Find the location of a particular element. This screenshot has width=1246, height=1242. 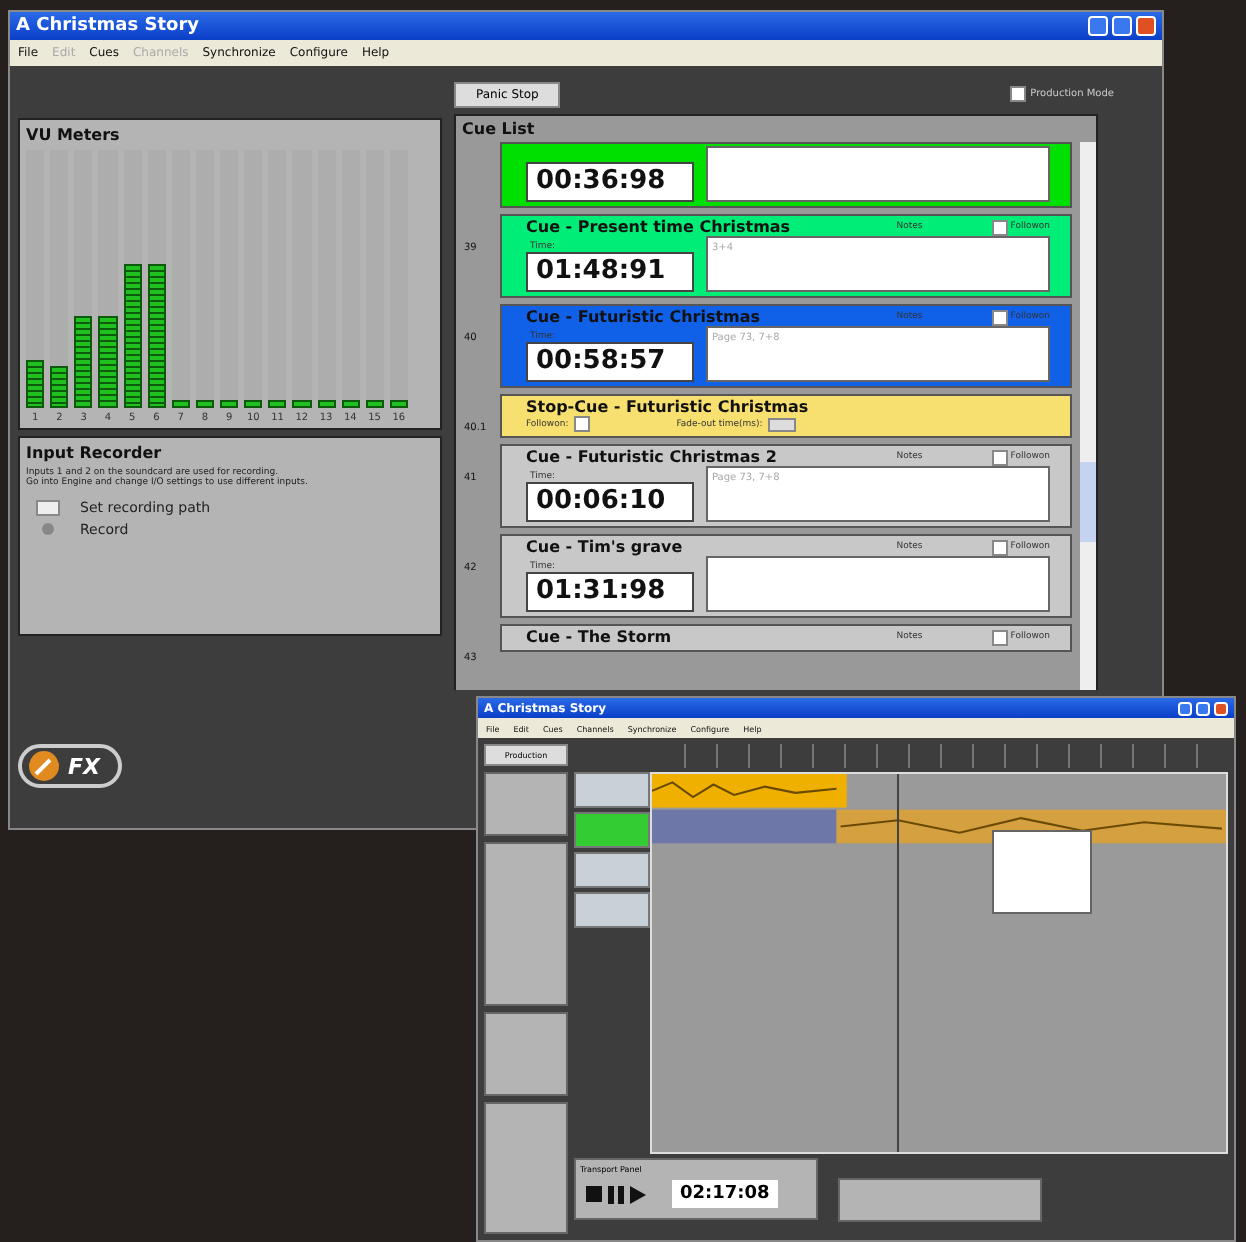

cue-title: Stop-Cue - Futuristic Christmas is located at coordinates (668, 407).